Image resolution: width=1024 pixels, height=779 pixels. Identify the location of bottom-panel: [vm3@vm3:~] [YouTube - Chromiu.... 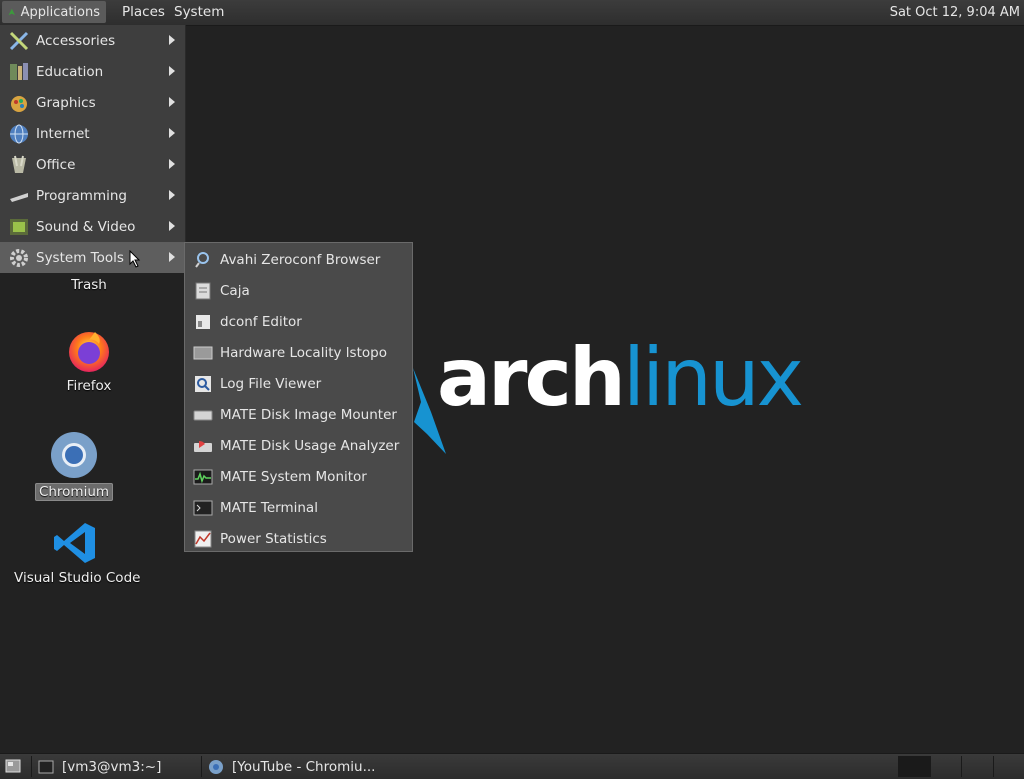
(512, 766).